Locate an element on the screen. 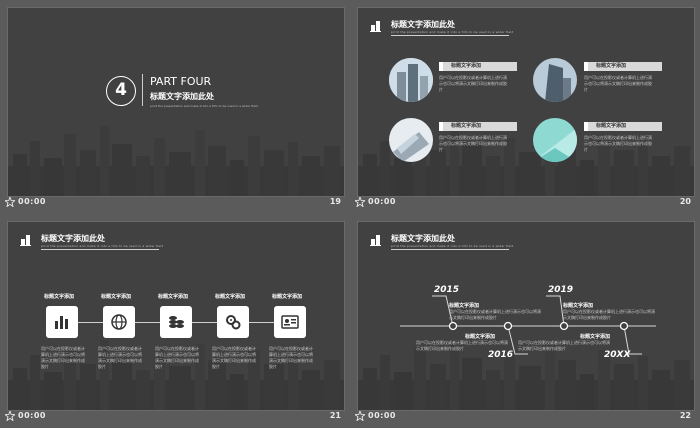 The height and width of the screenshot is (428, 700). skyscraper-photo is located at coordinates (411, 80).